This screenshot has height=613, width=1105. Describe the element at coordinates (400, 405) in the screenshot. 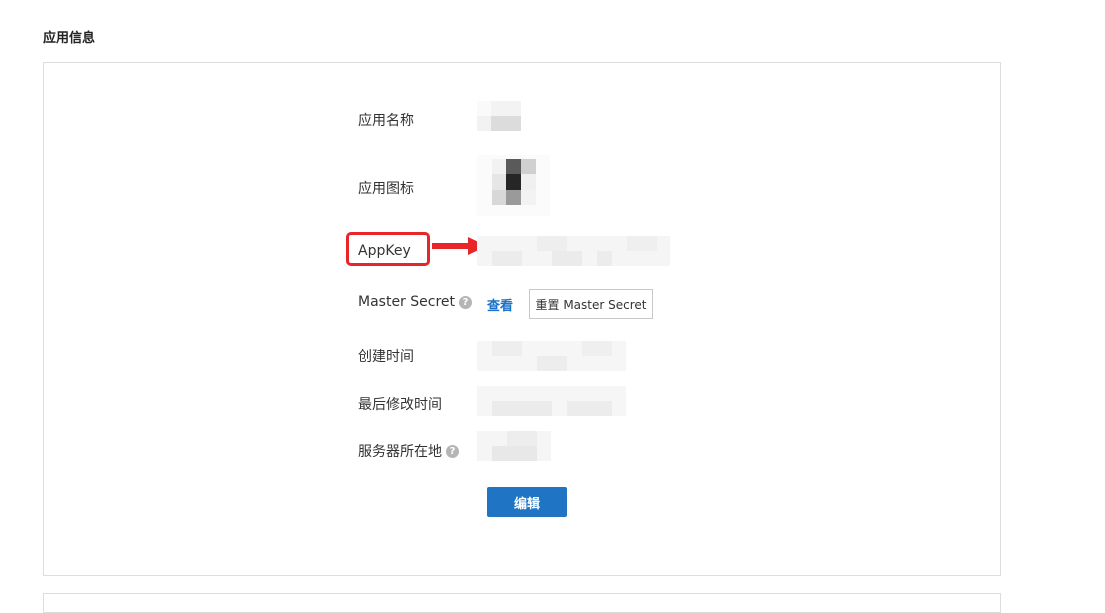

I see `modified-time-label: 最后修改时间` at that location.